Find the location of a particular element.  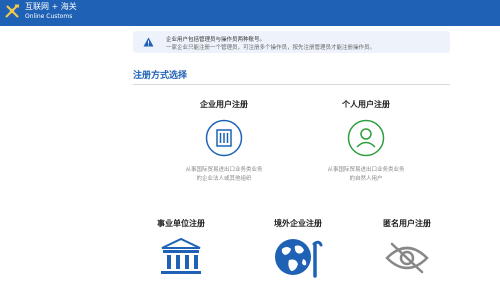

enterprise-register-desc-2: 的企业法人或其他组织 is located at coordinates (224, 179).